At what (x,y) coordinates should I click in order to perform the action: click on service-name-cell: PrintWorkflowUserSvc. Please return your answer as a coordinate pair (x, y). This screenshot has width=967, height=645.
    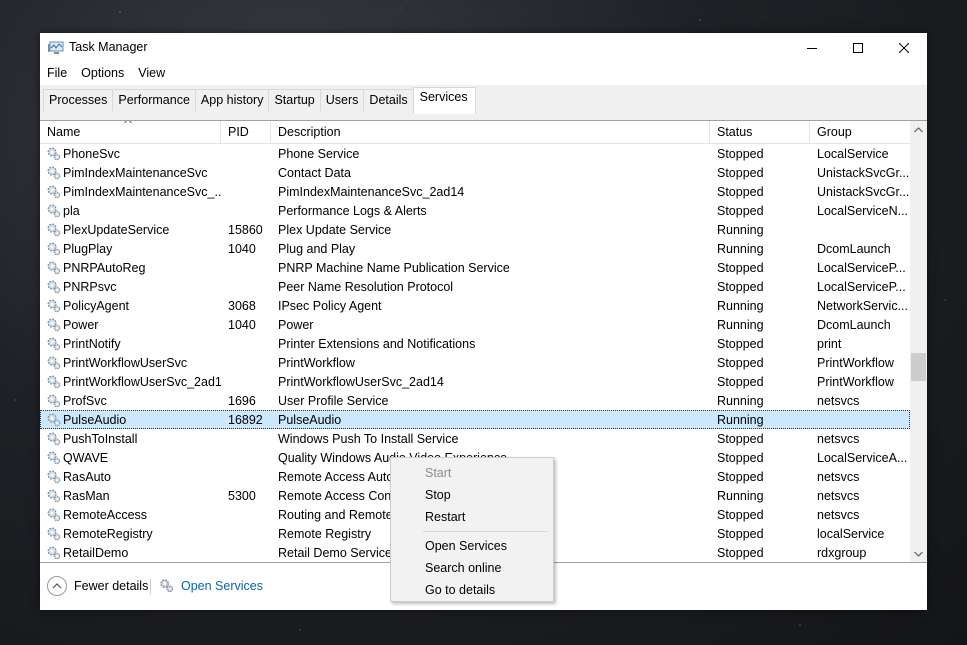
    Looking at the image, I should click on (130, 362).